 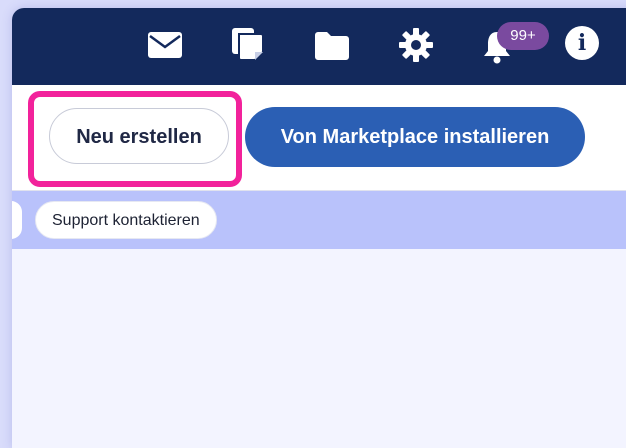 What do you see at coordinates (415, 137) in the screenshot?
I see `install-from-marketplace-button: Von Marketplace installieren` at bounding box center [415, 137].